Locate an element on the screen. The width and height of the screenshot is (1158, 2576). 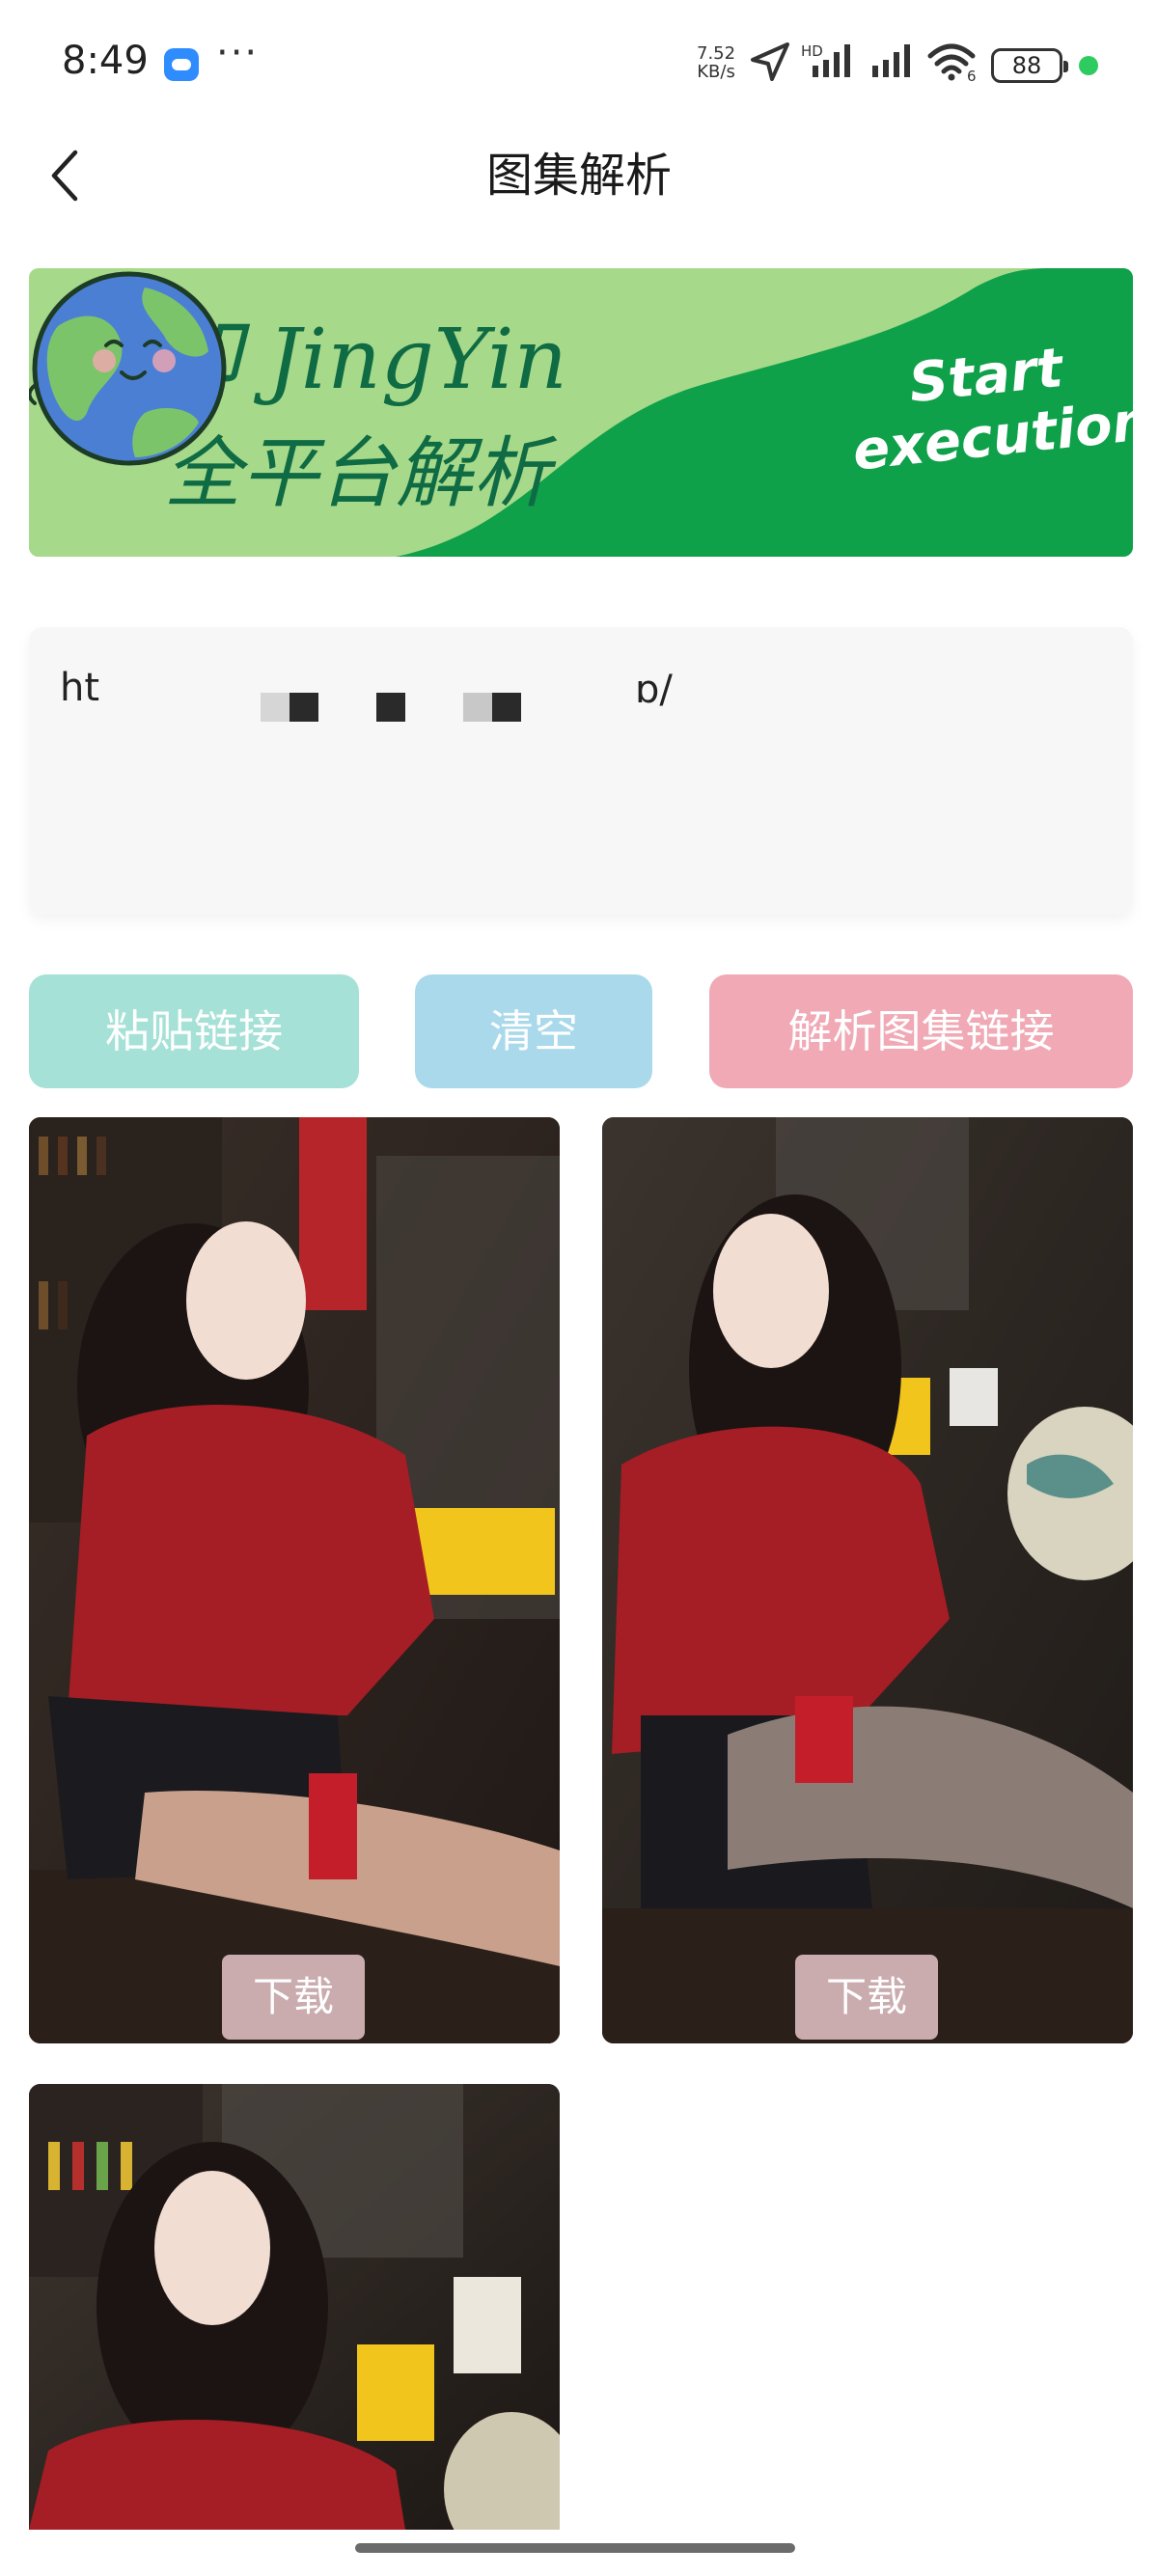
result-image-card is located at coordinates (294, 2307).